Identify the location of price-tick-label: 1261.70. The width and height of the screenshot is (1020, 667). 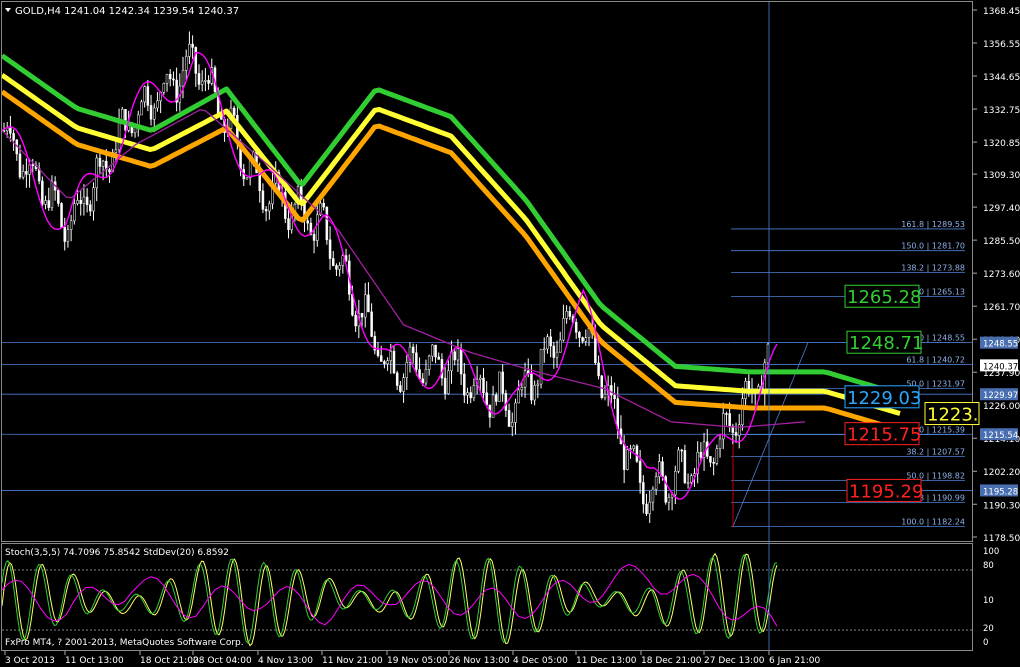
(1001, 308).